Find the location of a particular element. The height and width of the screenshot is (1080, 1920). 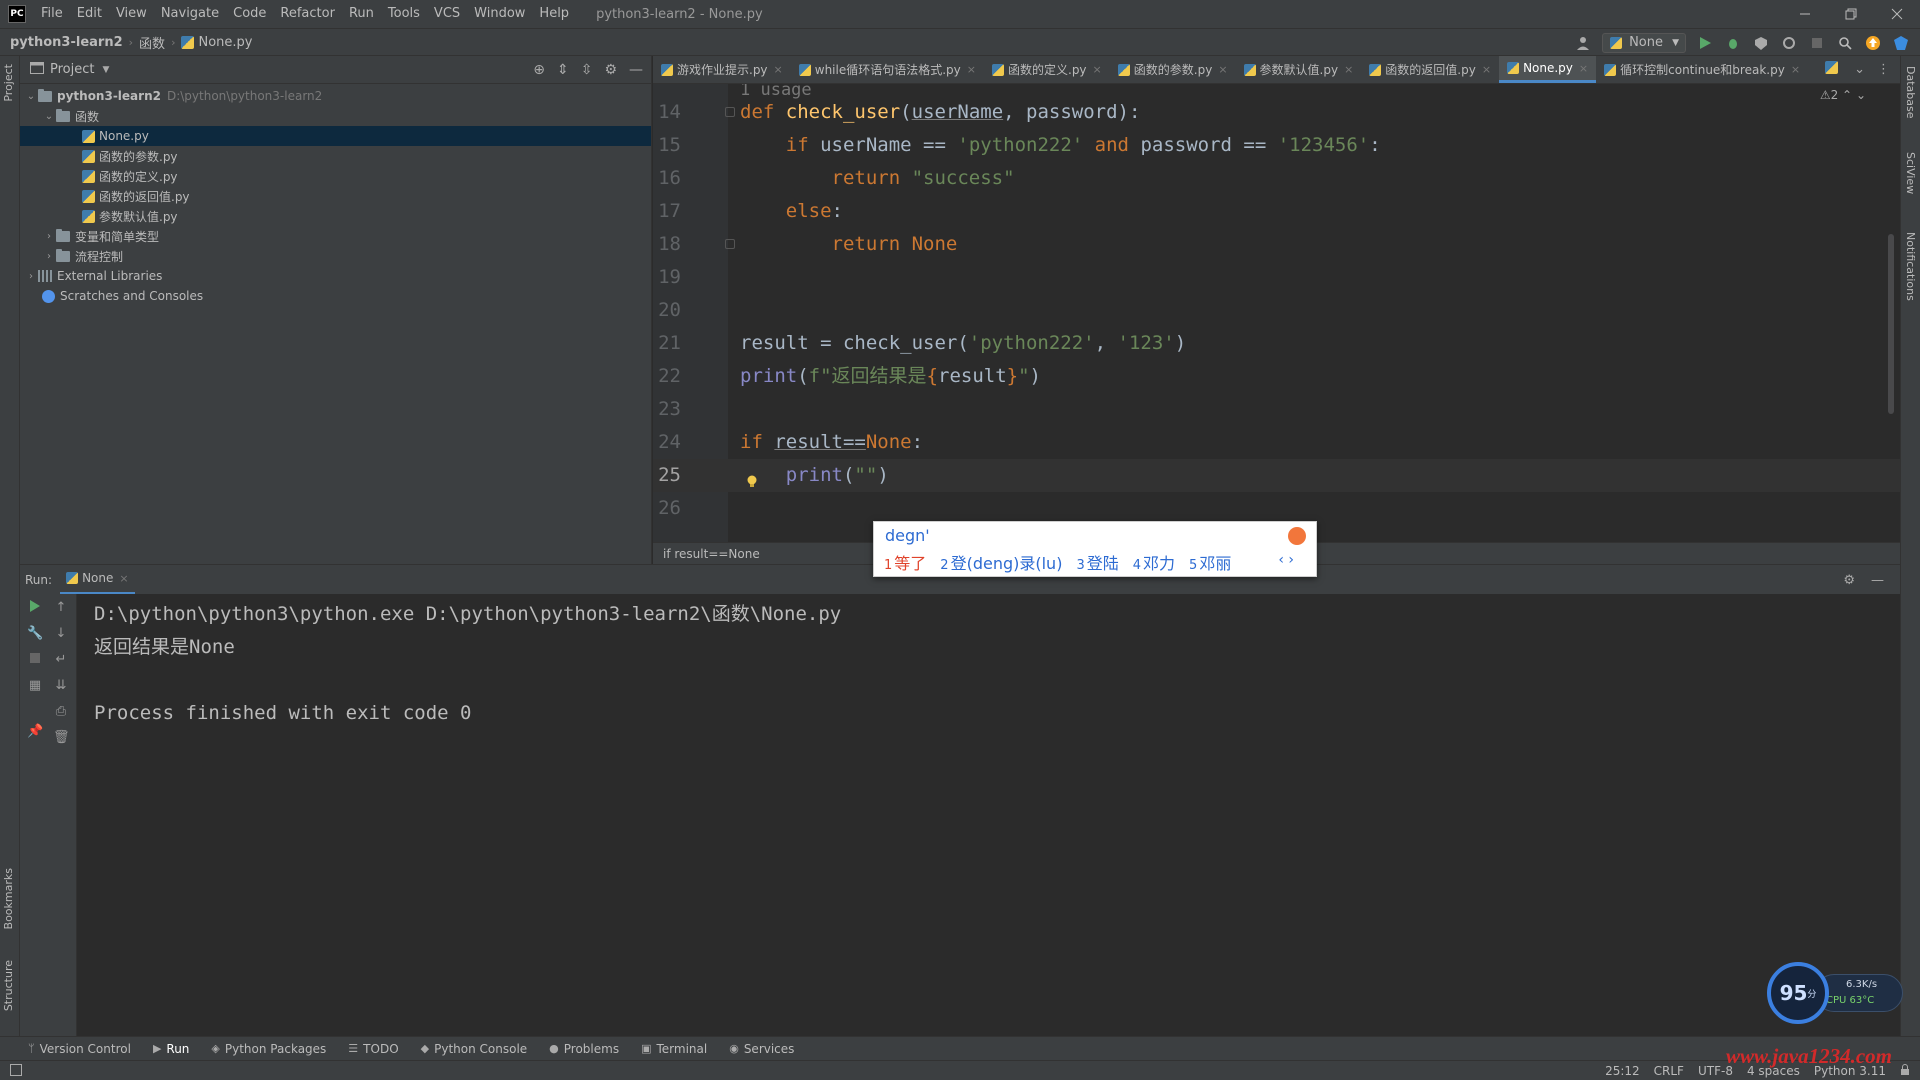

python-file-icon is located at coordinates (1833, 69).